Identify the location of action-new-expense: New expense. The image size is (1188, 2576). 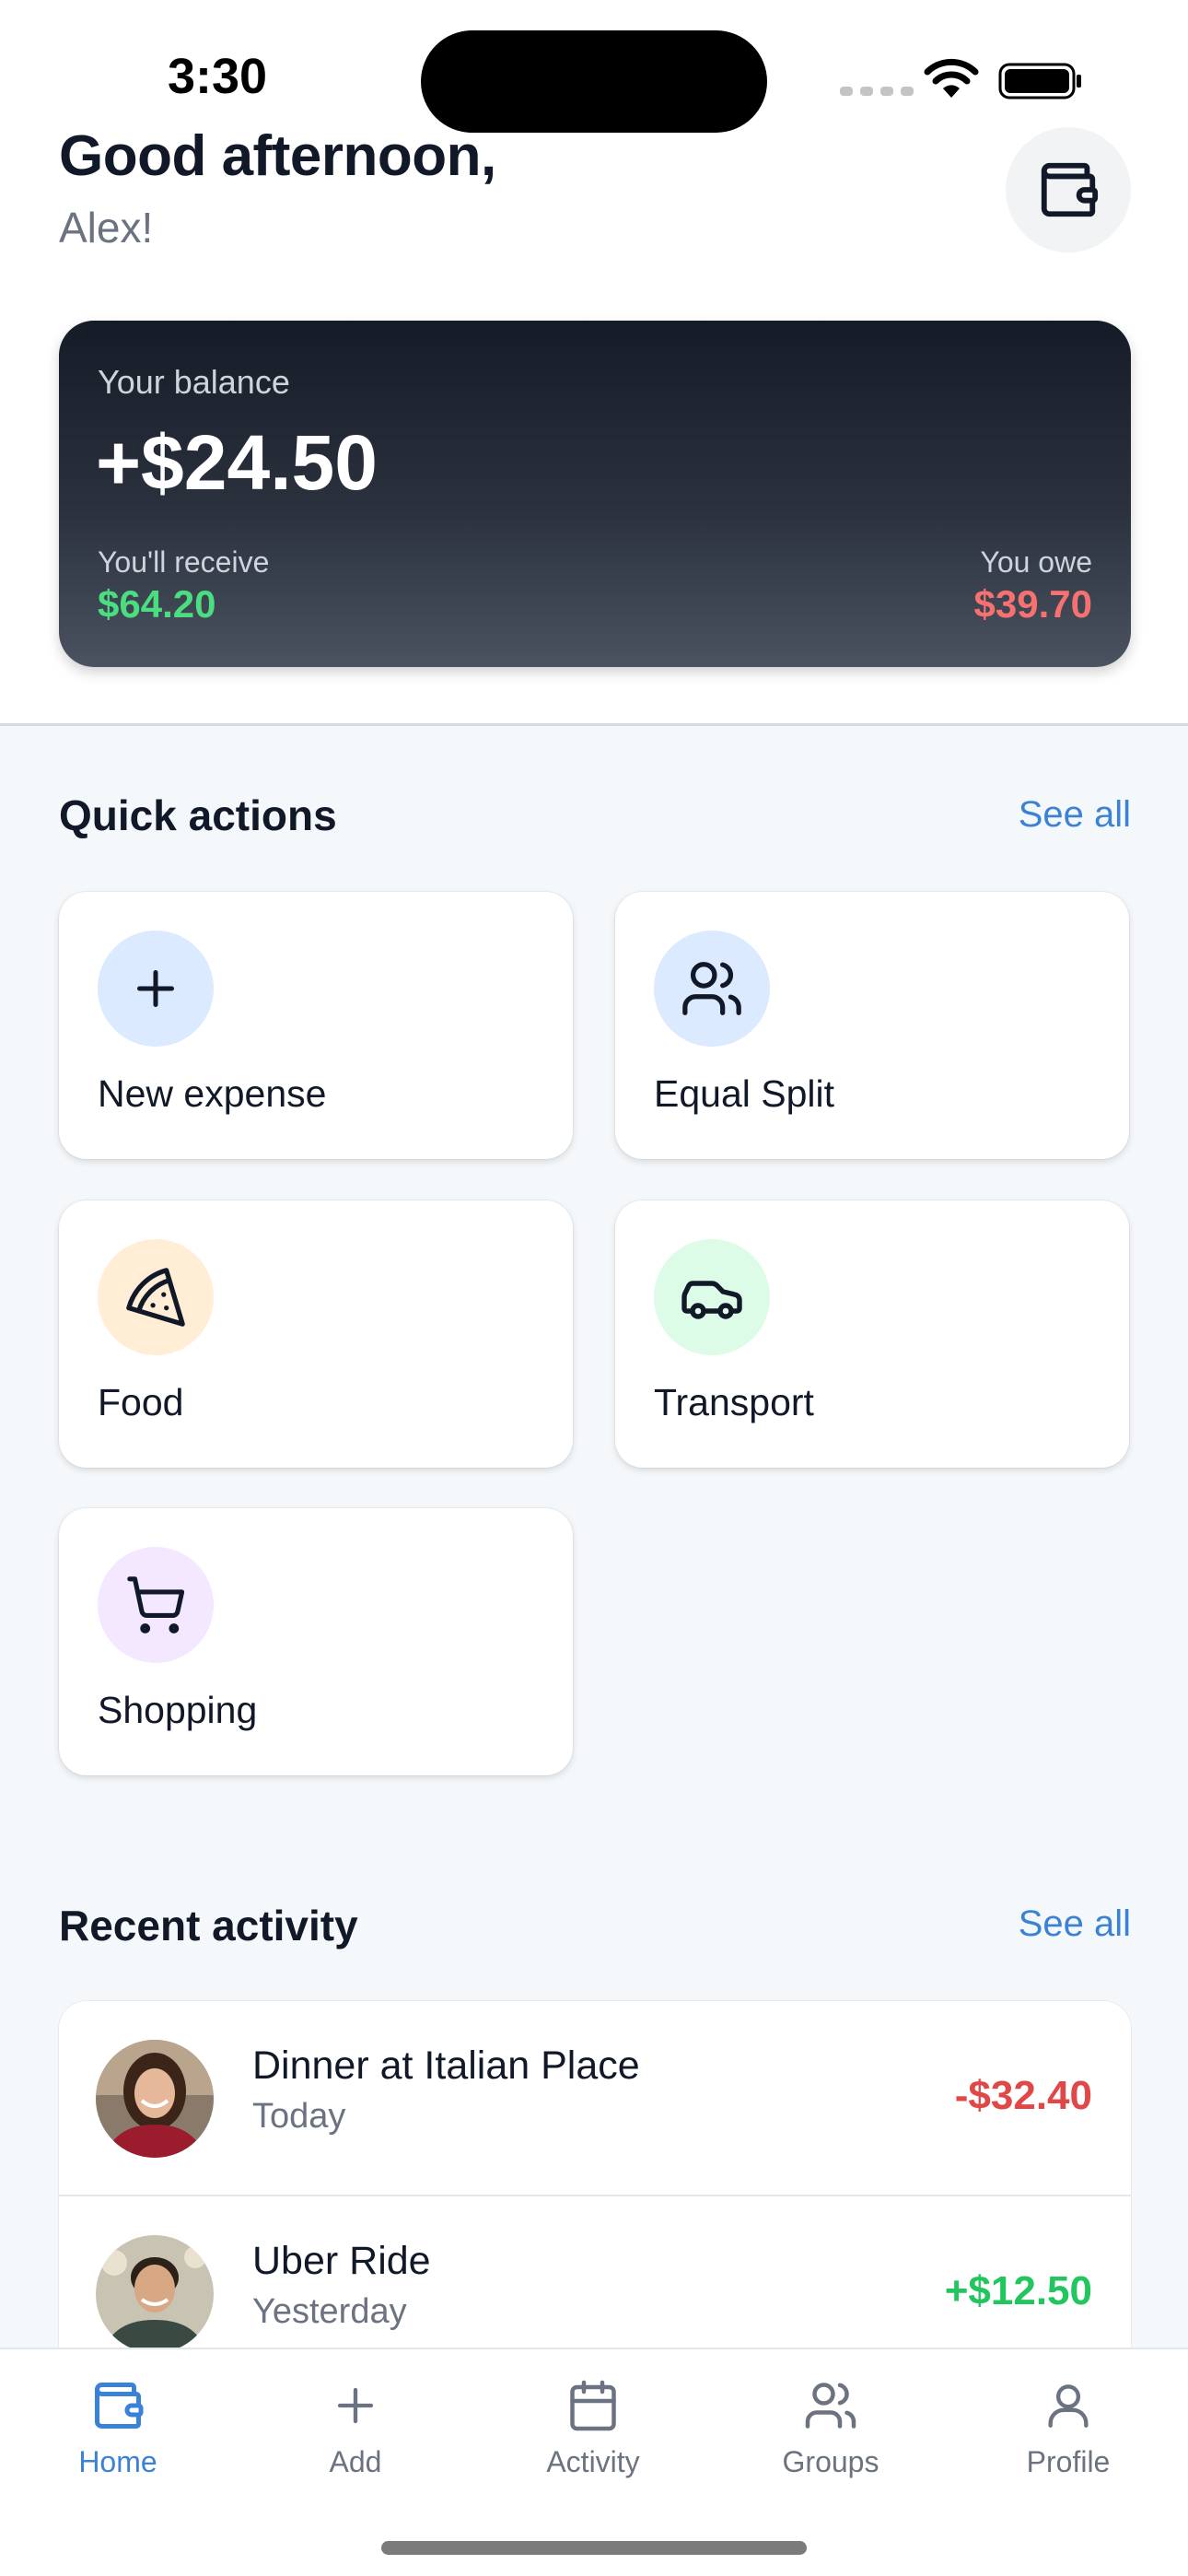
(316, 1025).